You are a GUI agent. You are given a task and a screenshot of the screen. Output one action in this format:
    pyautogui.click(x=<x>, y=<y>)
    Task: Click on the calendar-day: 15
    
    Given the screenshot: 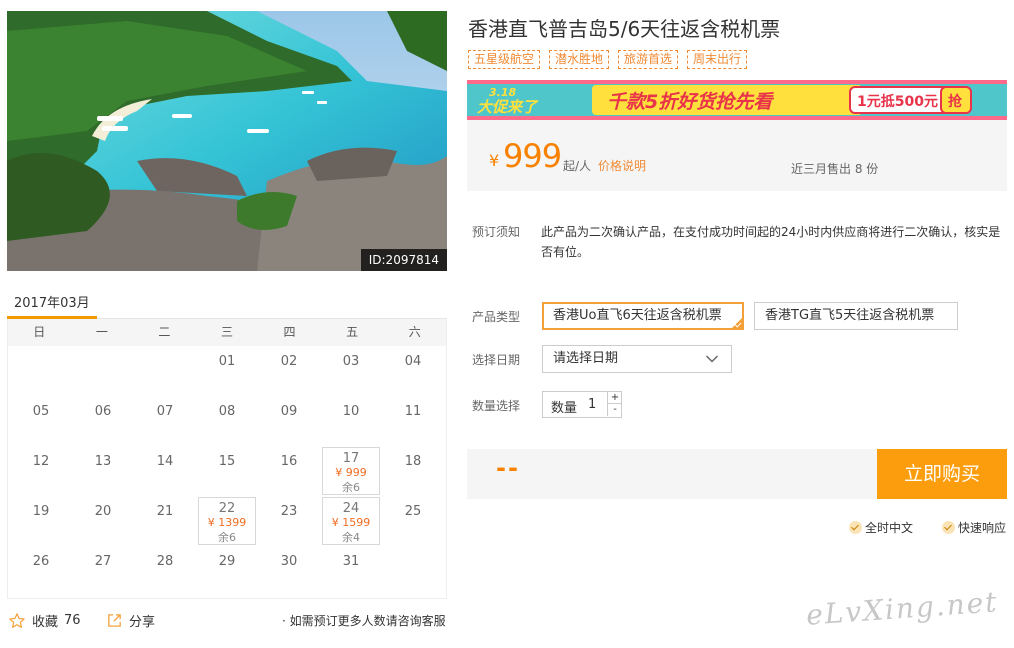 What is the action you would take?
    pyautogui.click(x=227, y=471)
    